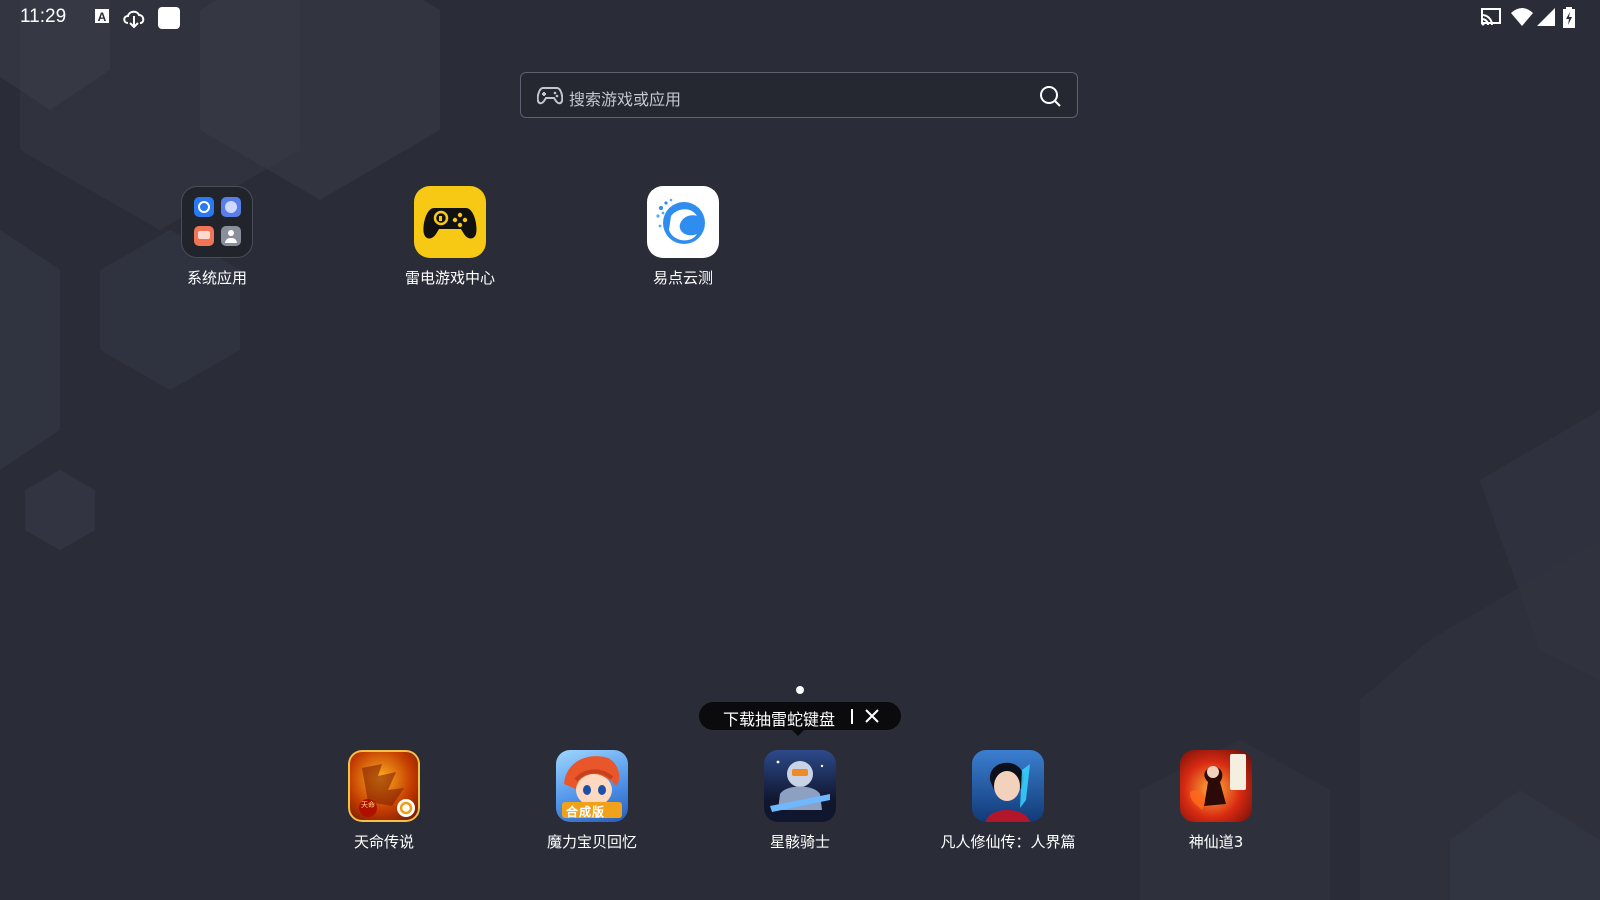  I want to click on text-a-icon: A, so click(102, 16).